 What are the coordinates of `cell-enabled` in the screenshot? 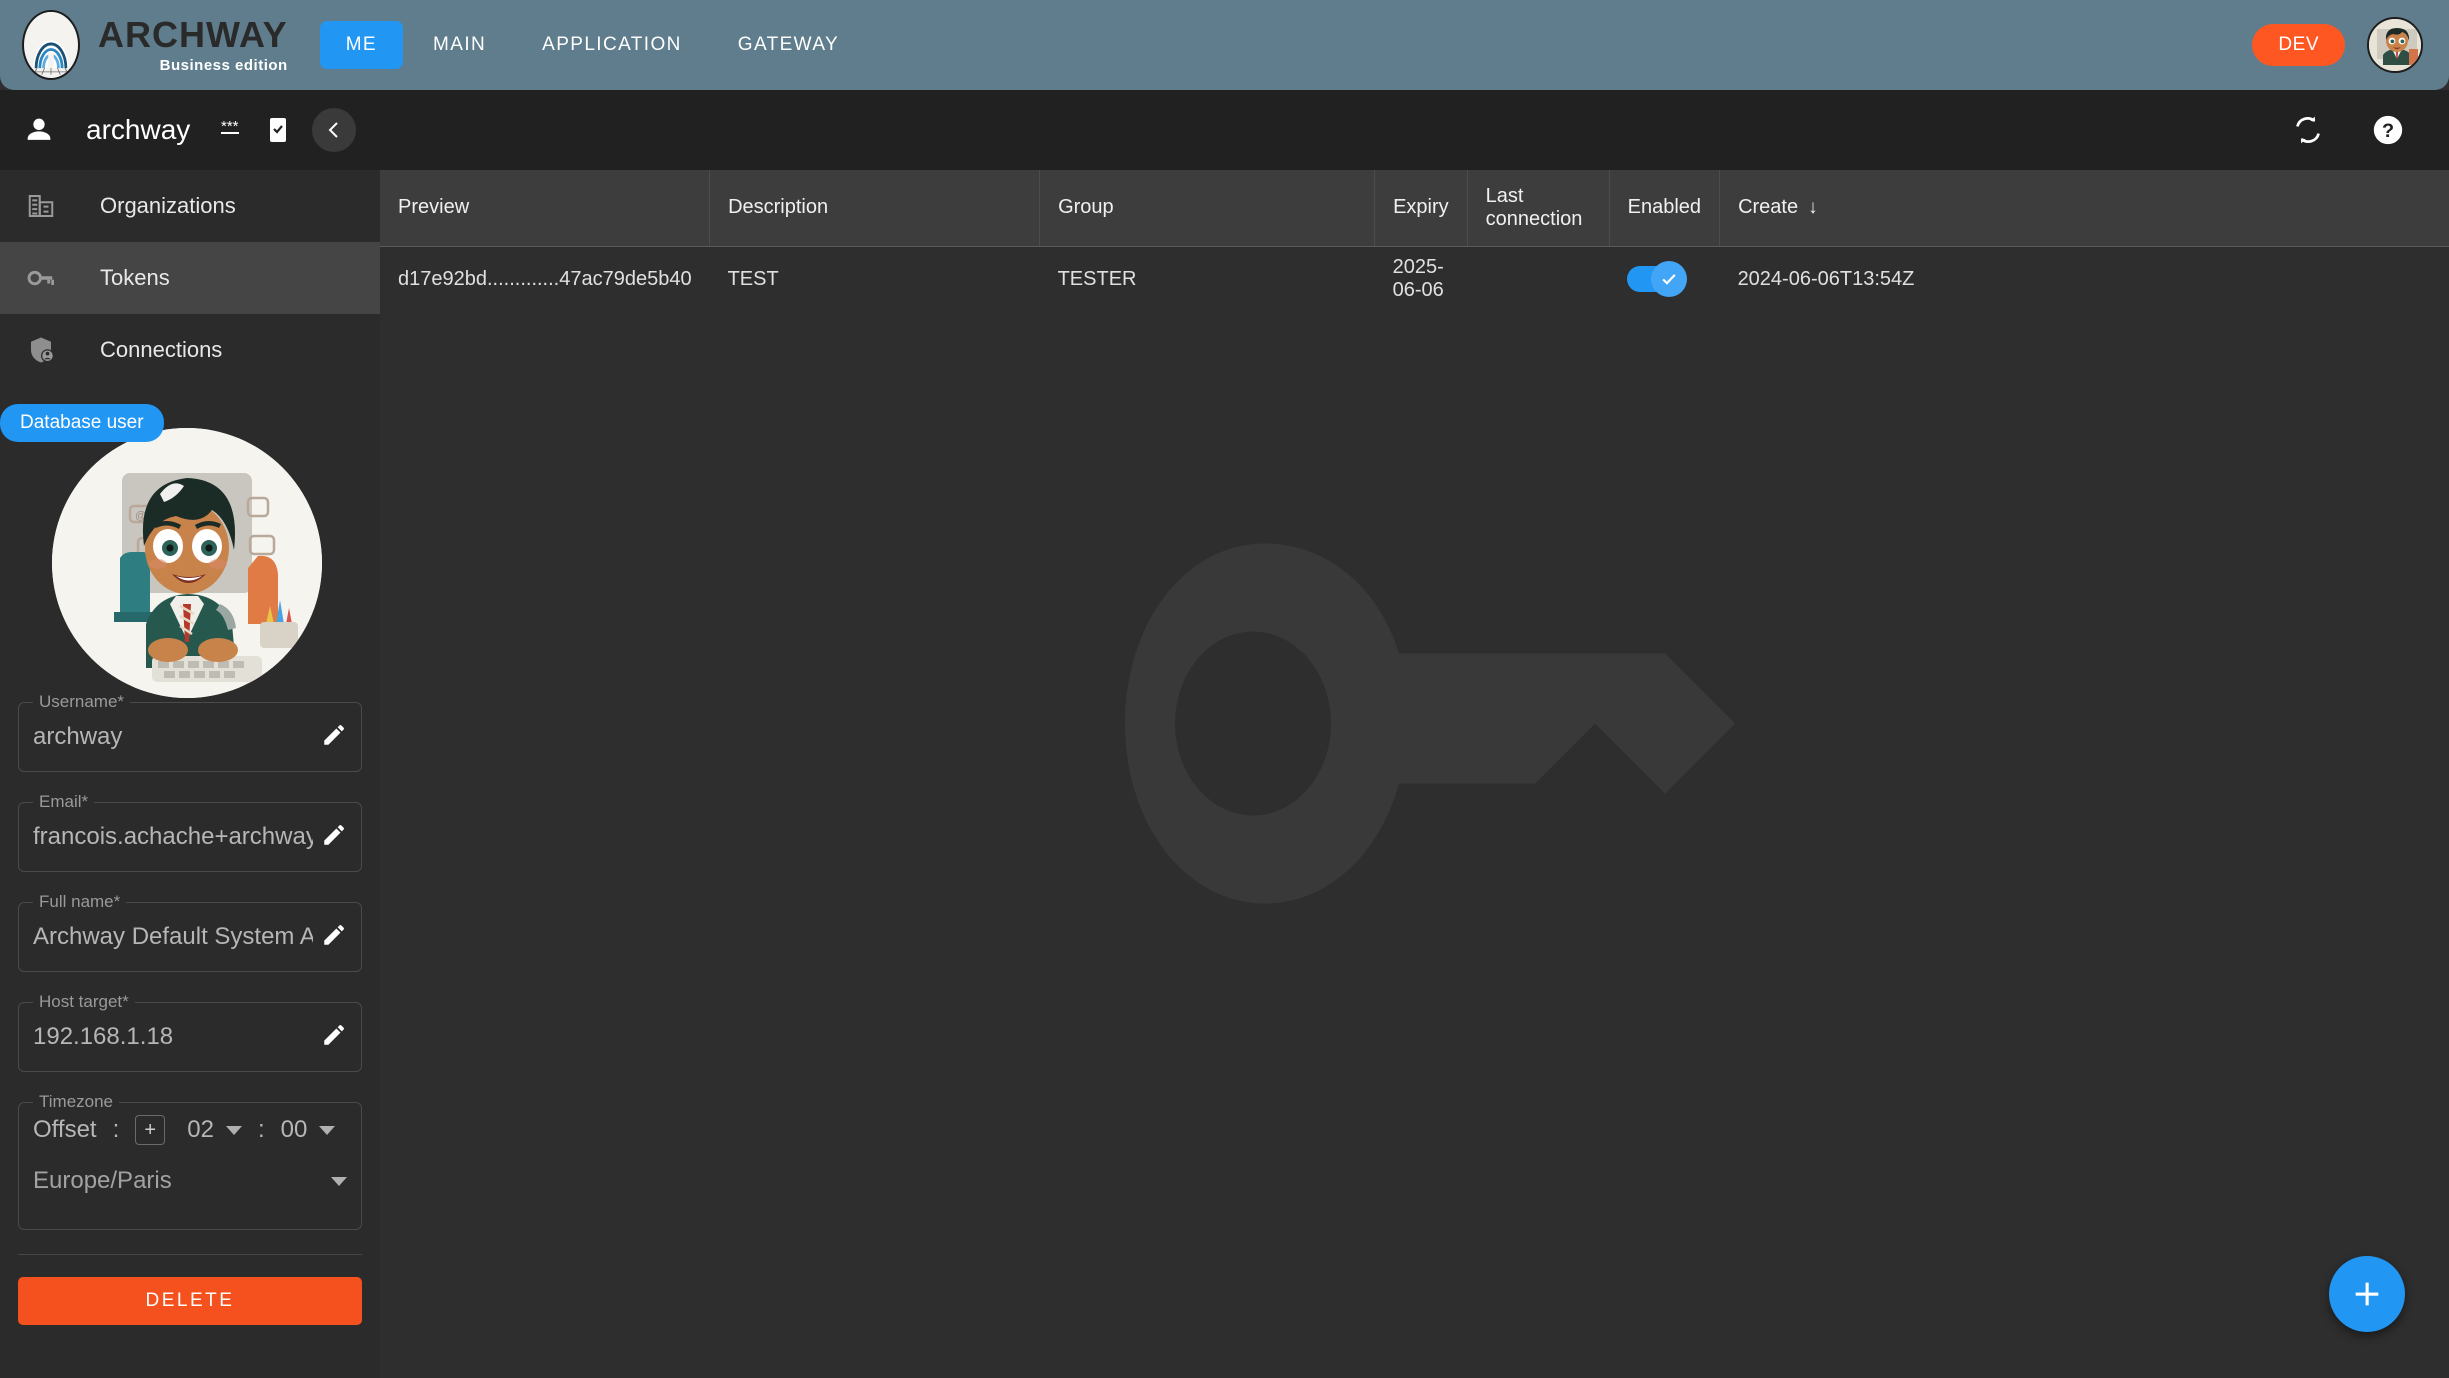 It's located at (1664, 279).